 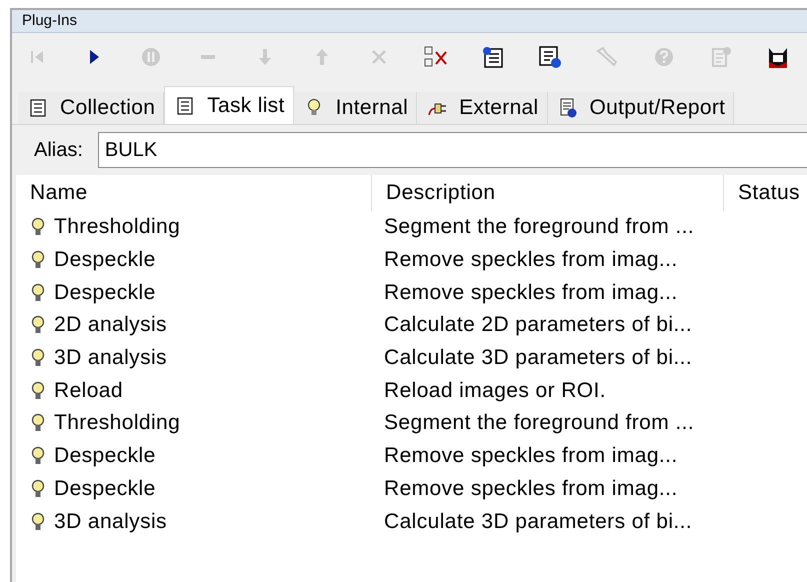 I want to click on column-header: Description, so click(x=548, y=193).